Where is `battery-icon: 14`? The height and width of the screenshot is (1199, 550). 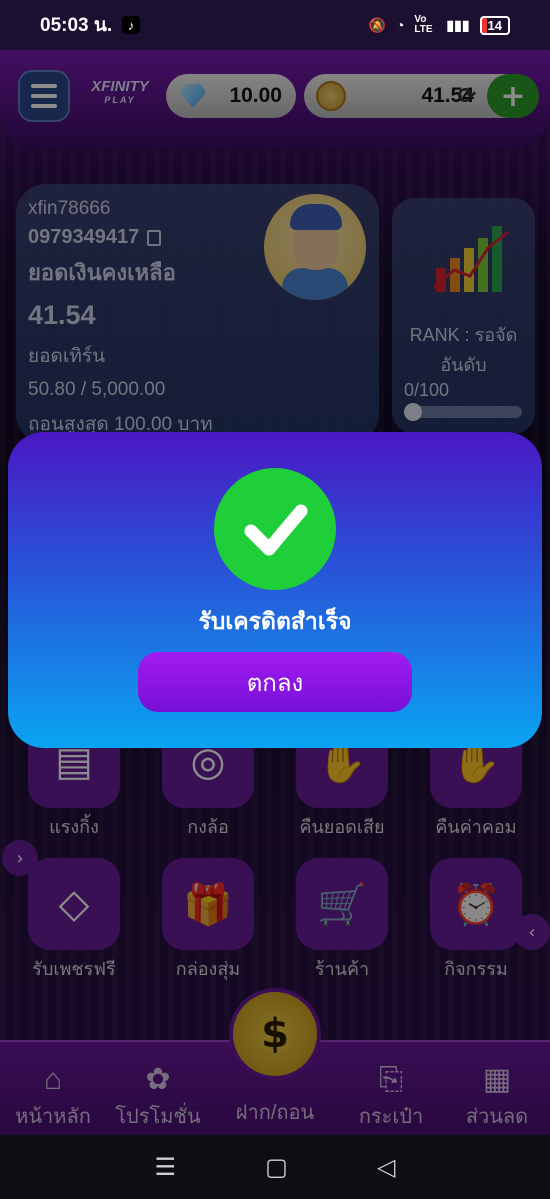
battery-icon: 14 is located at coordinates (494, 25).